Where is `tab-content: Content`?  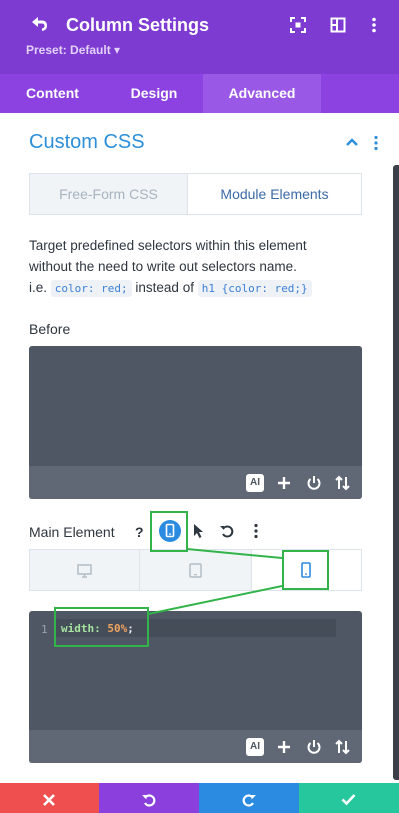 tab-content: Content is located at coordinates (52, 93).